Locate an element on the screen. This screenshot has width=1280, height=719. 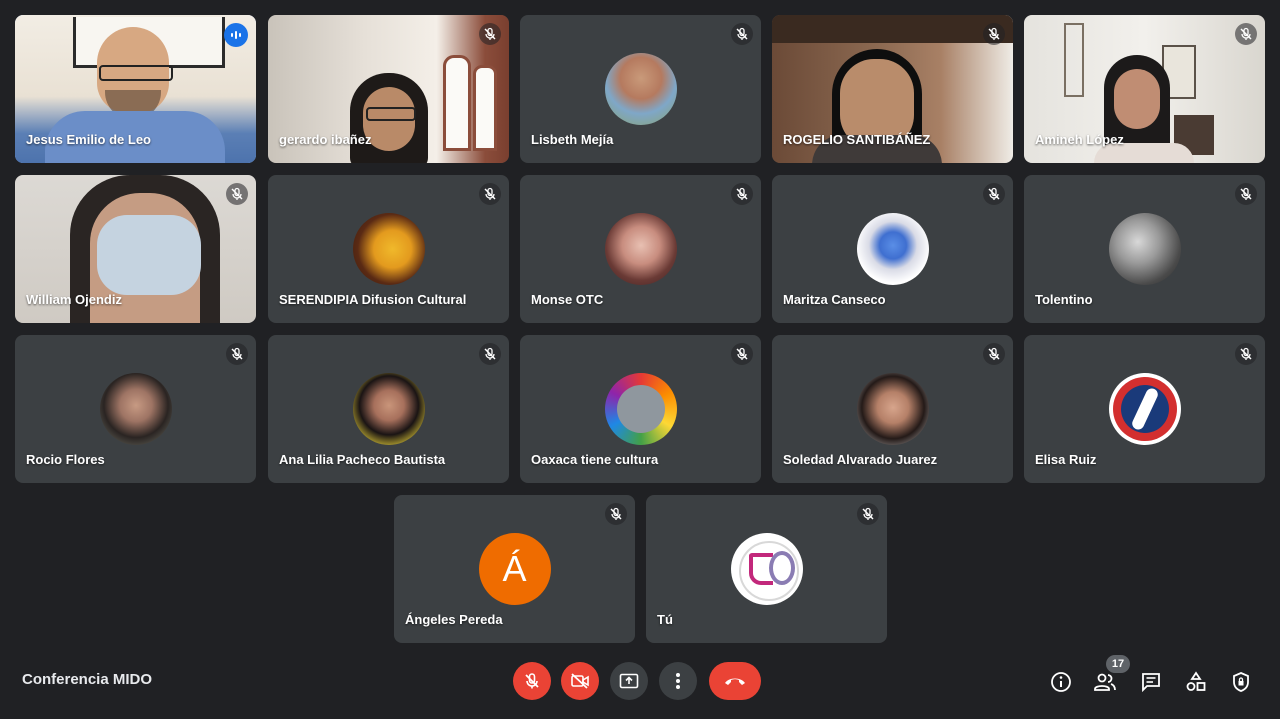
participant-name: Tú is located at coordinates (665, 619).